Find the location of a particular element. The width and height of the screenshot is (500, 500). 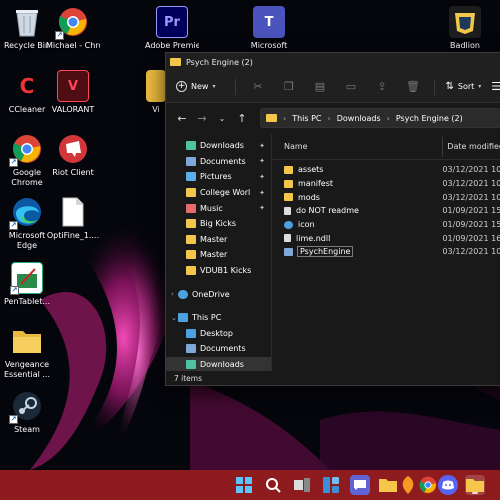

window-titlebar: Psych Engine (2) is located at coordinates (333, 62).